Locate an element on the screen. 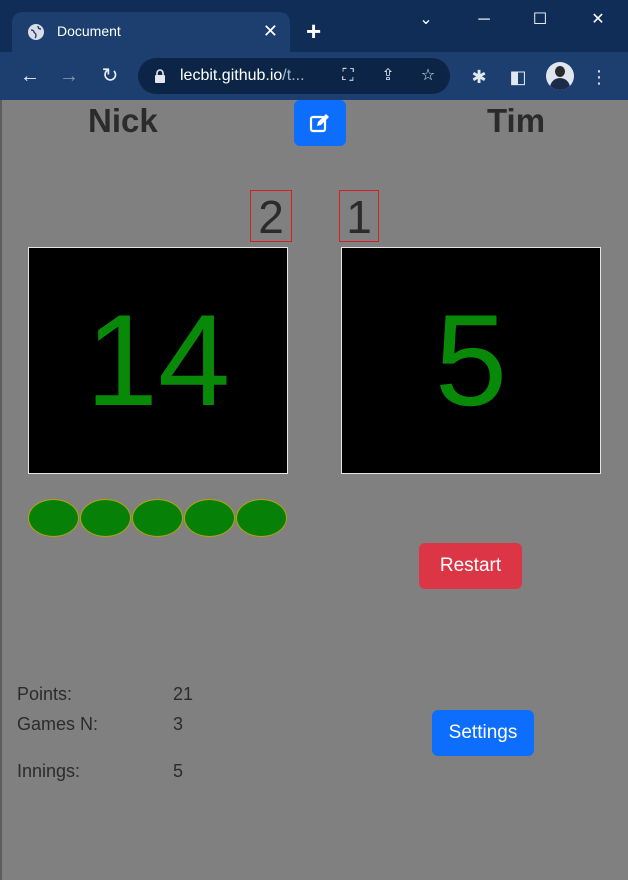  share-icon: ⇪ is located at coordinates (388, 76).